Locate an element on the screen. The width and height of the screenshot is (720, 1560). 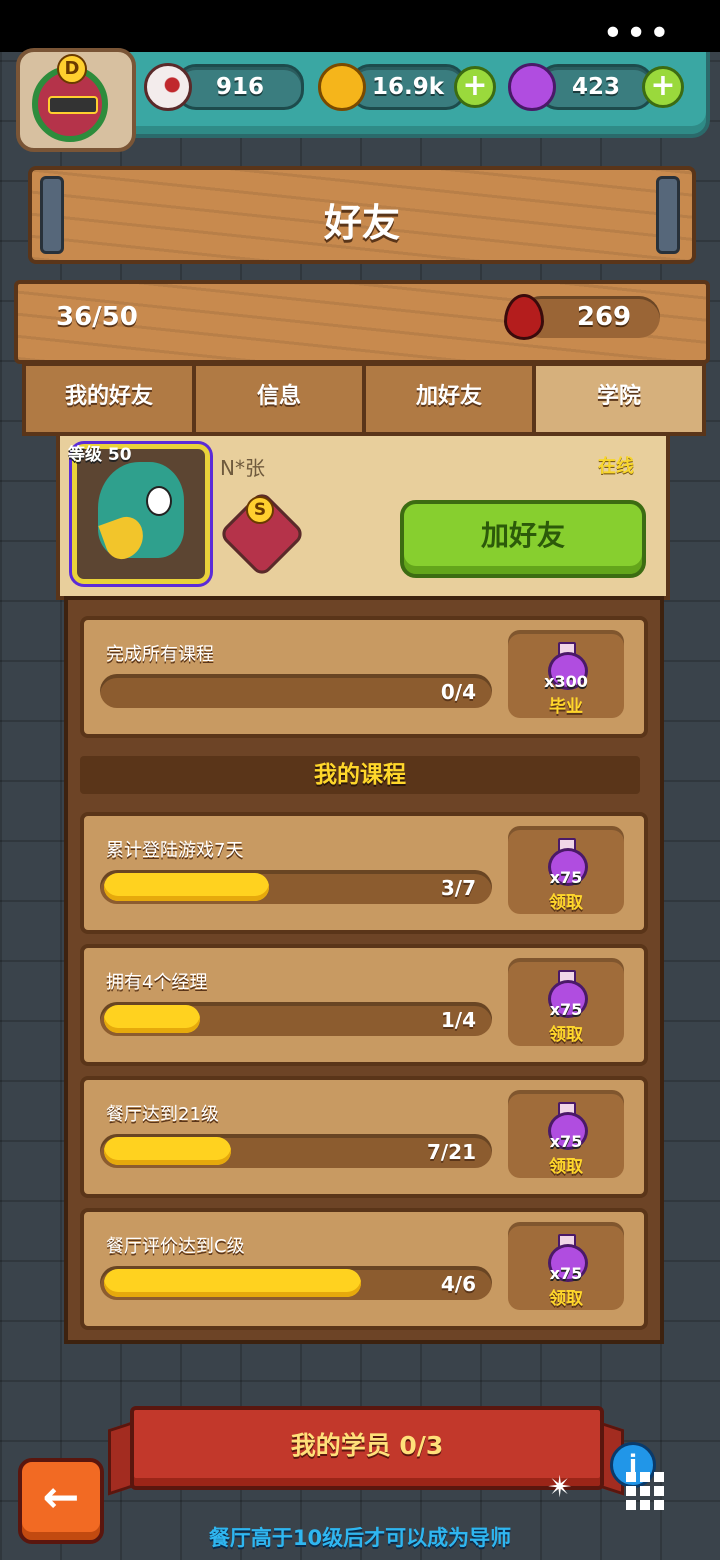
blood-drop-icon is located at coordinates (524, 317).